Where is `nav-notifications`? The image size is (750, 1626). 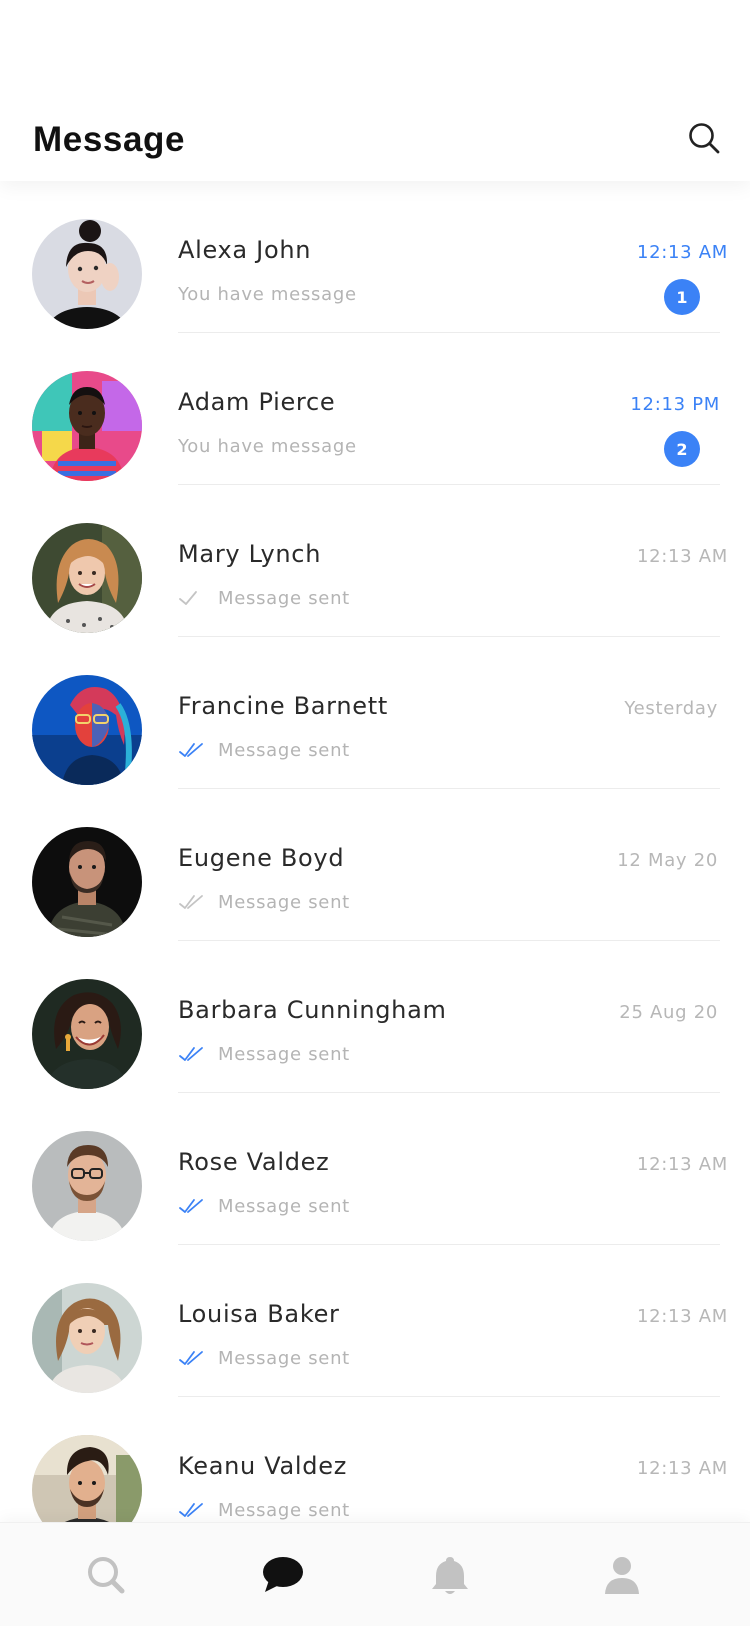
nav-notifications is located at coordinates (450, 1575).